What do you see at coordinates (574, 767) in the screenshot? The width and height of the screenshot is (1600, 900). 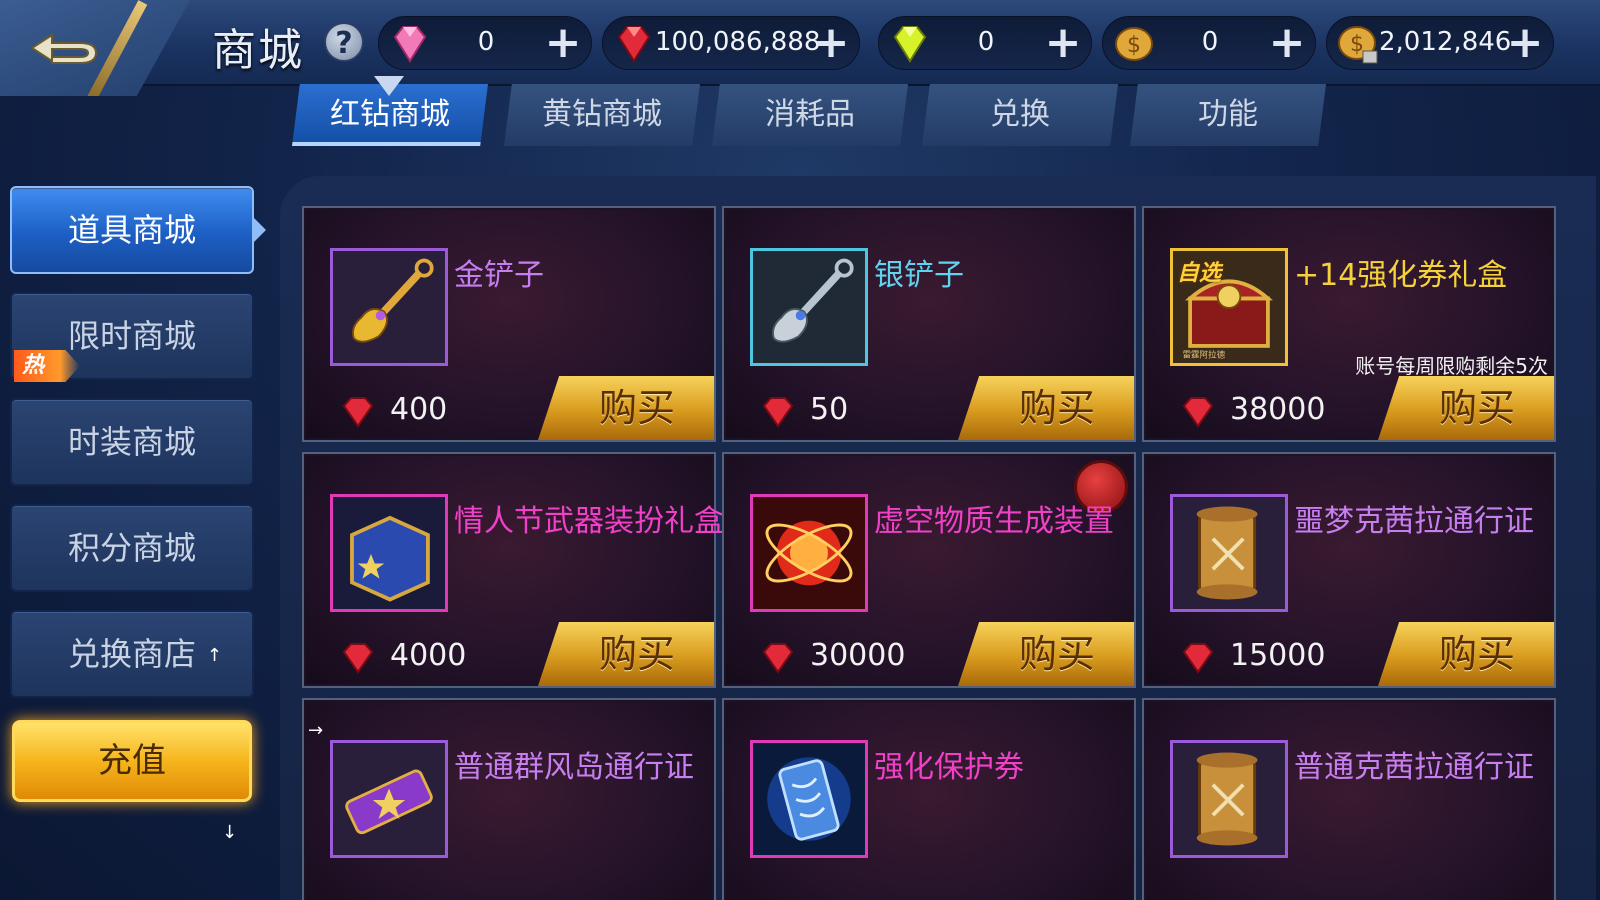 I see `item-name: 普通群风岛通行证` at bounding box center [574, 767].